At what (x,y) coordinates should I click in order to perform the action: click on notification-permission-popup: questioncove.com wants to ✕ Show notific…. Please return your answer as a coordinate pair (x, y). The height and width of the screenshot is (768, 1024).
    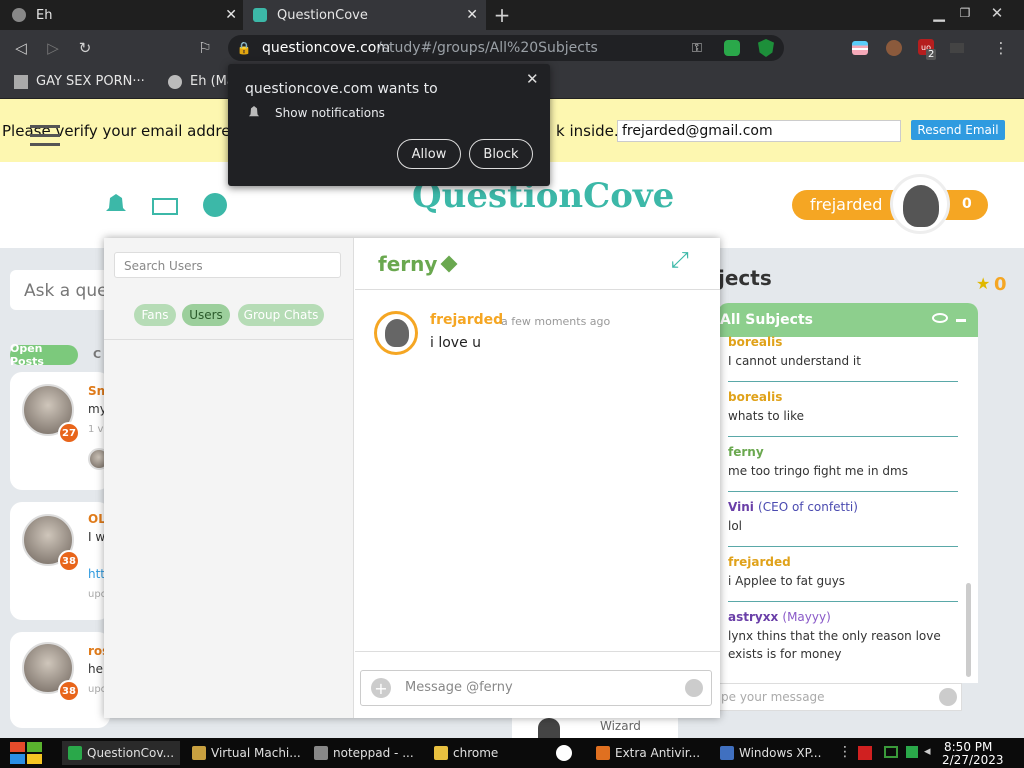
    Looking at the image, I should click on (389, 125).